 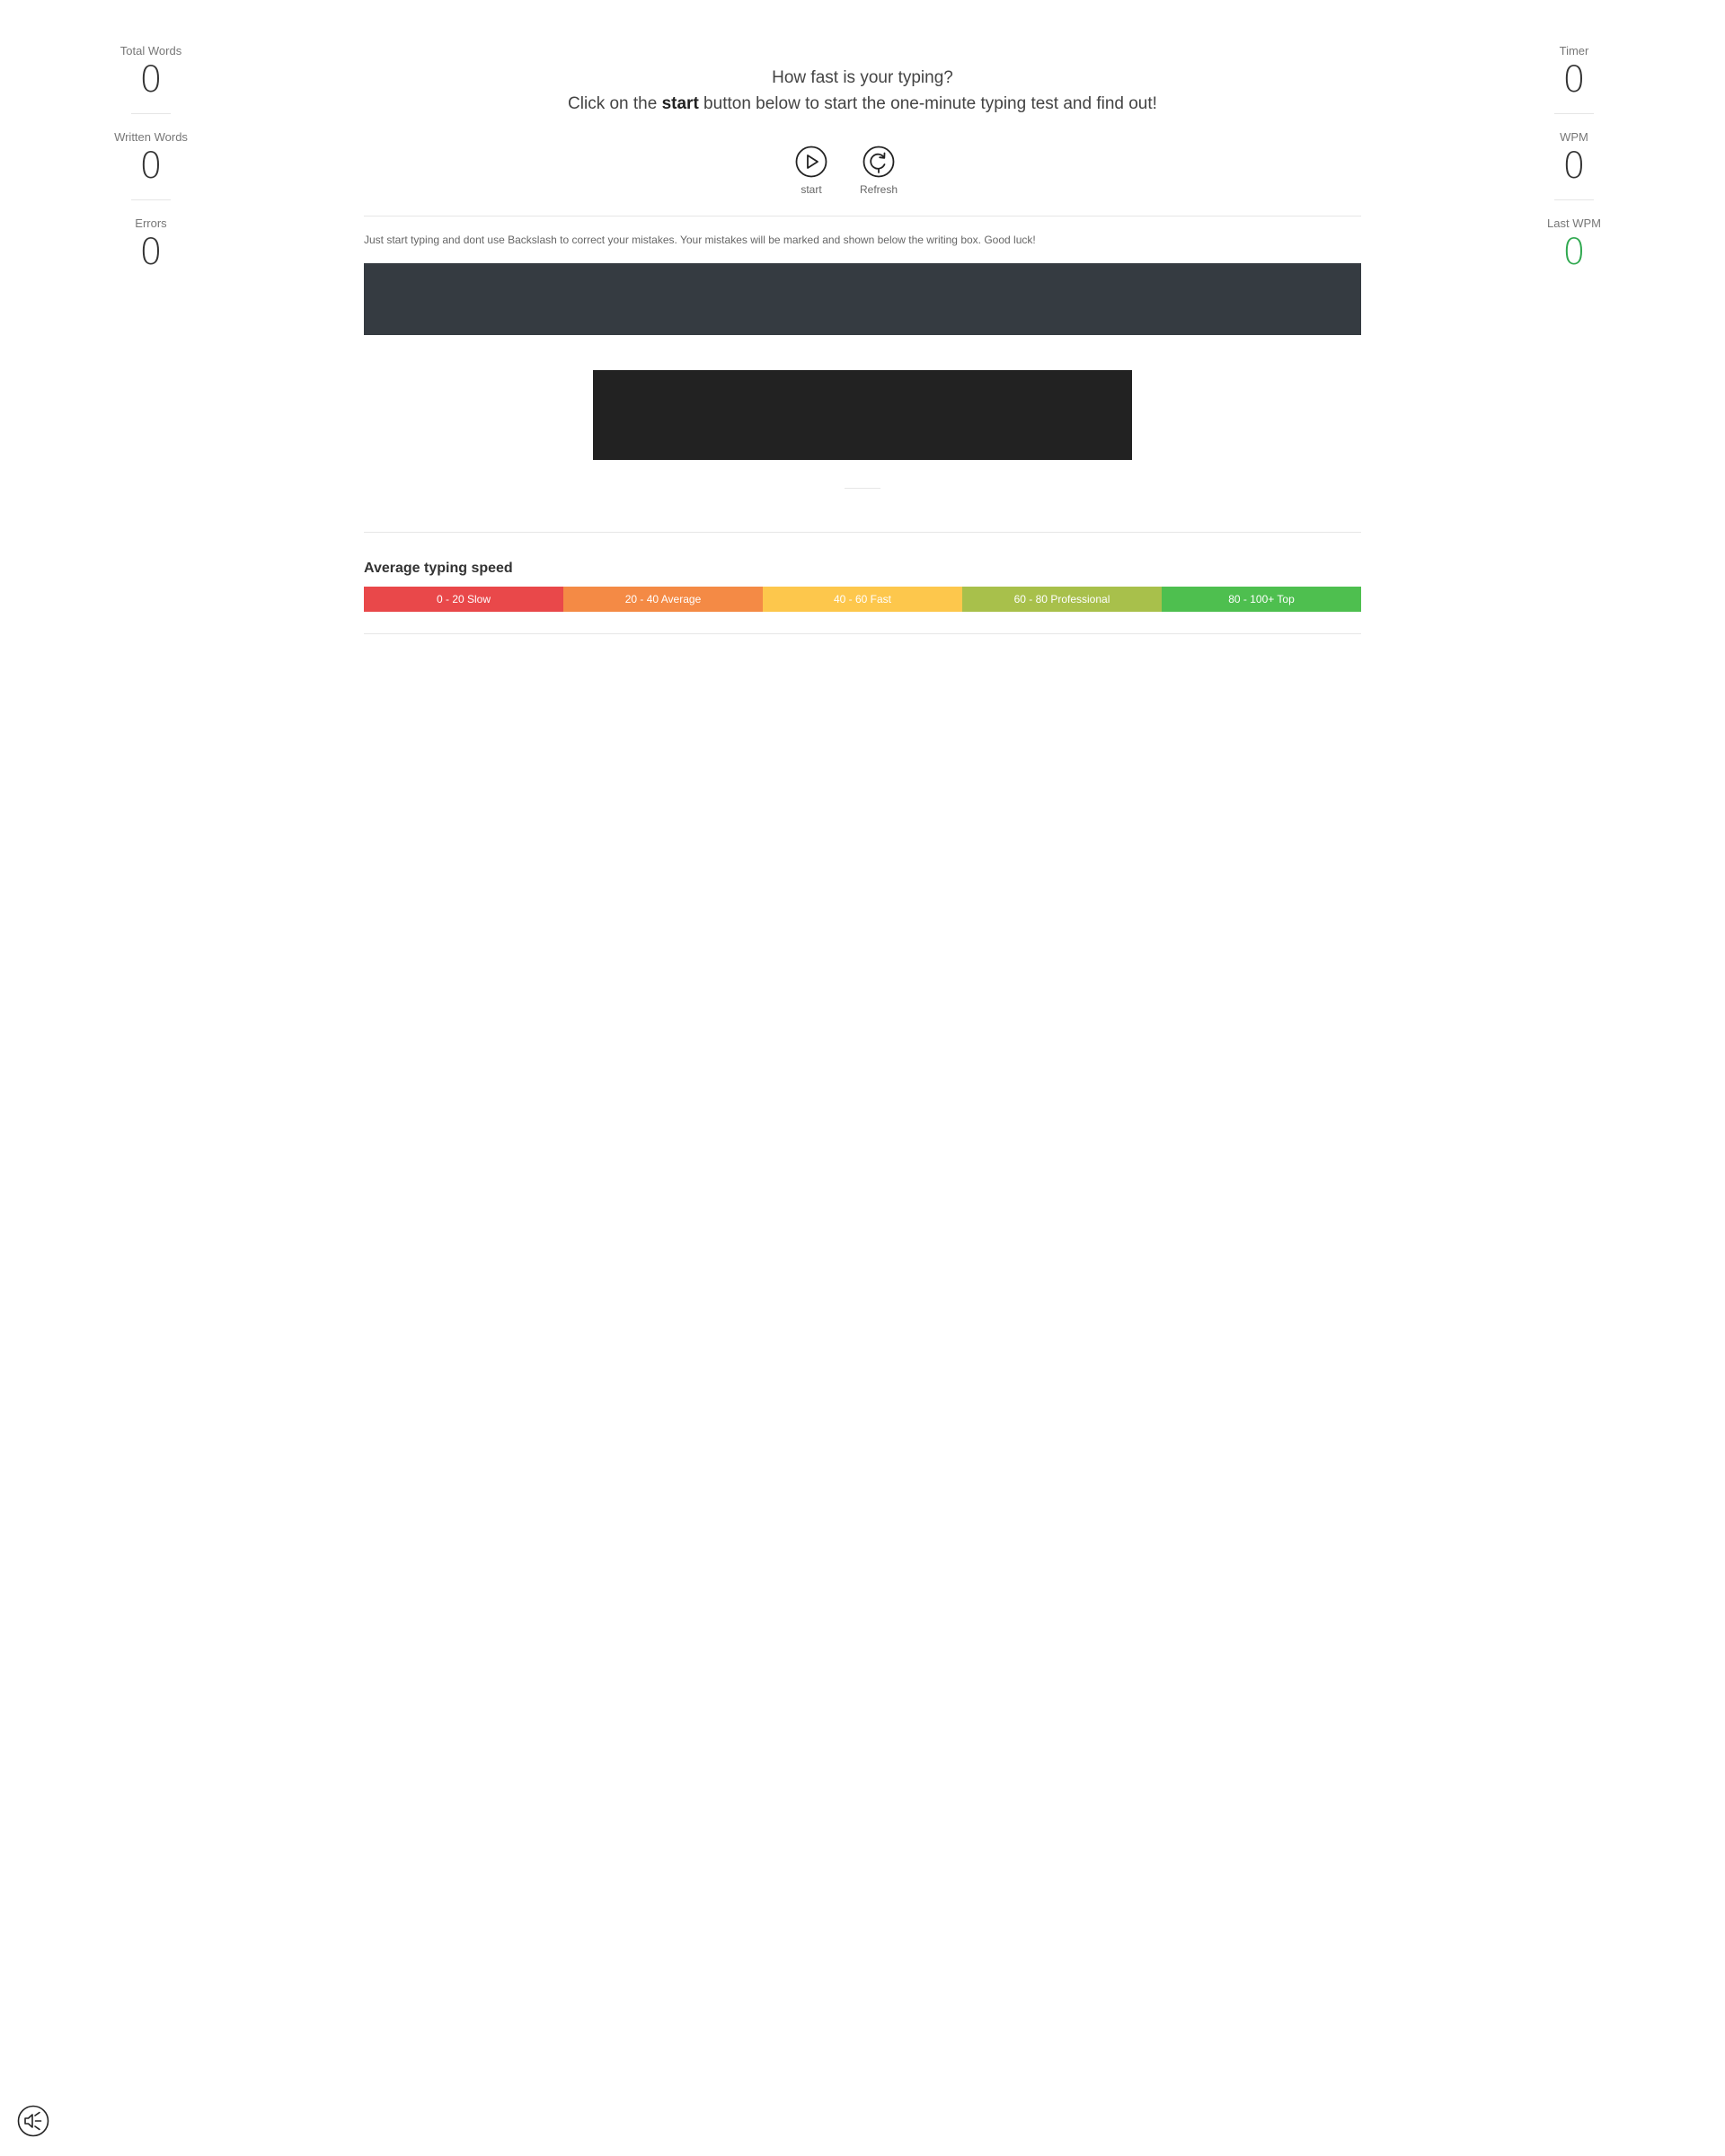 I want to click on stat-label: Written Words, so click(x=151, y=137).